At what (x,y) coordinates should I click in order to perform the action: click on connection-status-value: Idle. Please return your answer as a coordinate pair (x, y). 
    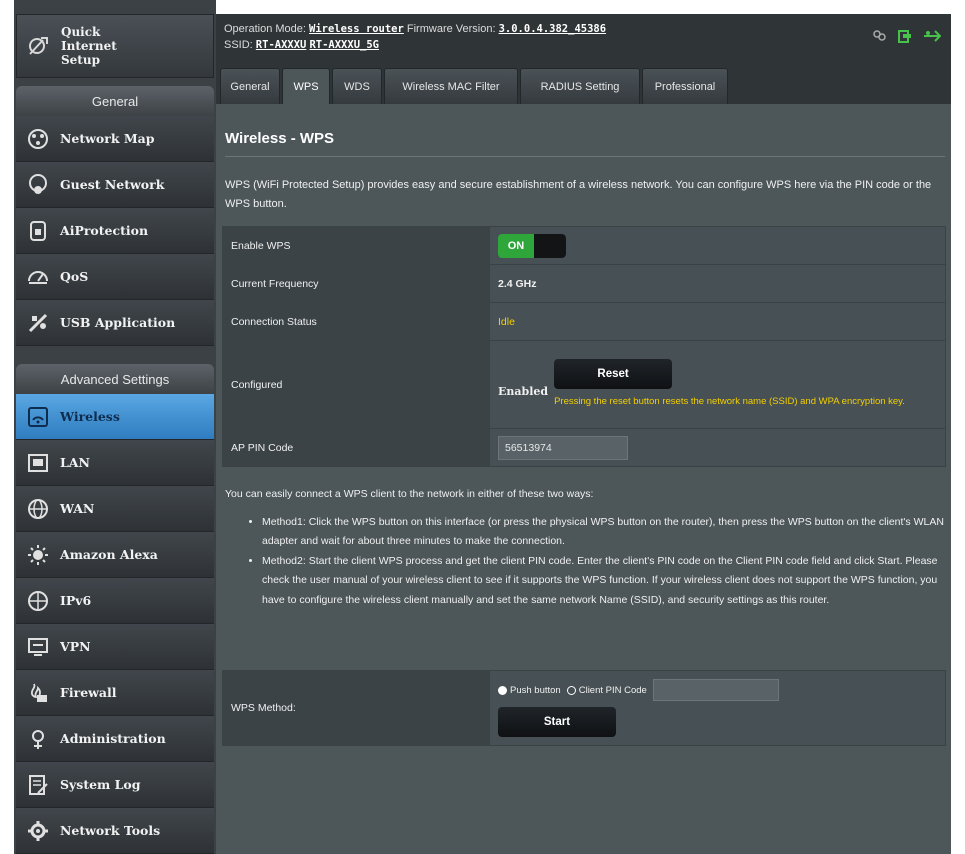
    Looking at the image, I should click on (717, 321).